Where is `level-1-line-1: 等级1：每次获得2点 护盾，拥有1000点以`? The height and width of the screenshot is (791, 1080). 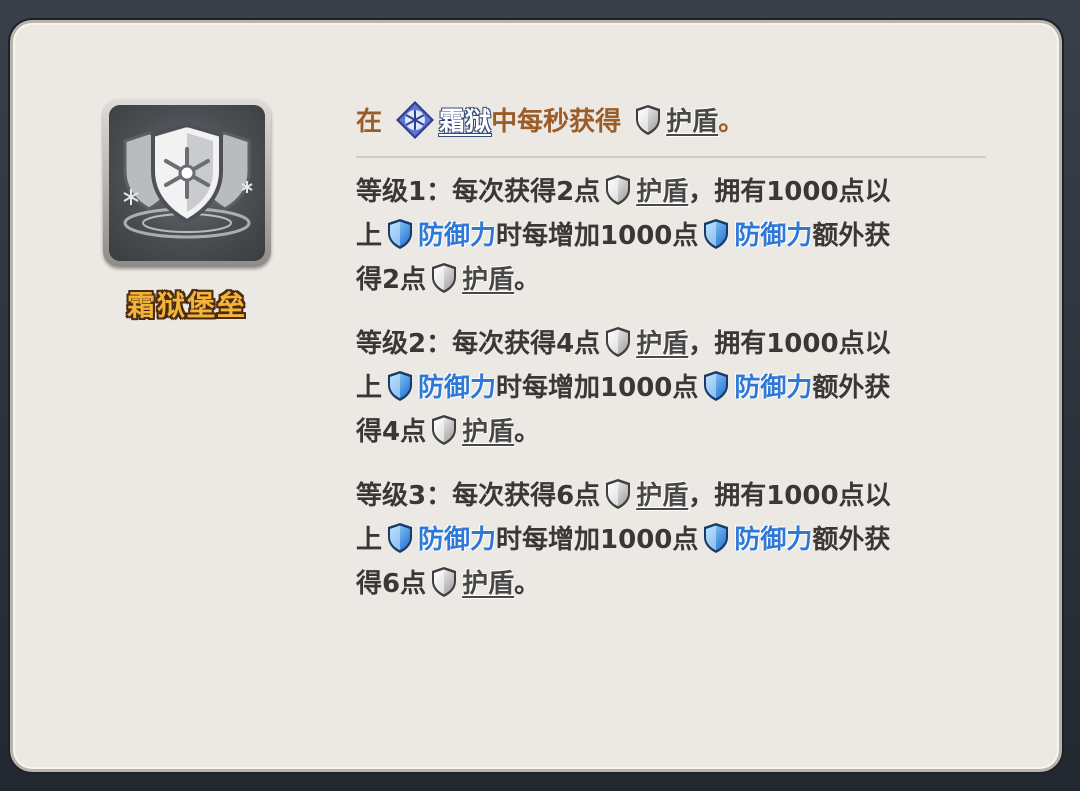
level-1-line-1: 等级1：每次获得2点 护盾，拥有1000点以 is located at coordinates (676, 192).